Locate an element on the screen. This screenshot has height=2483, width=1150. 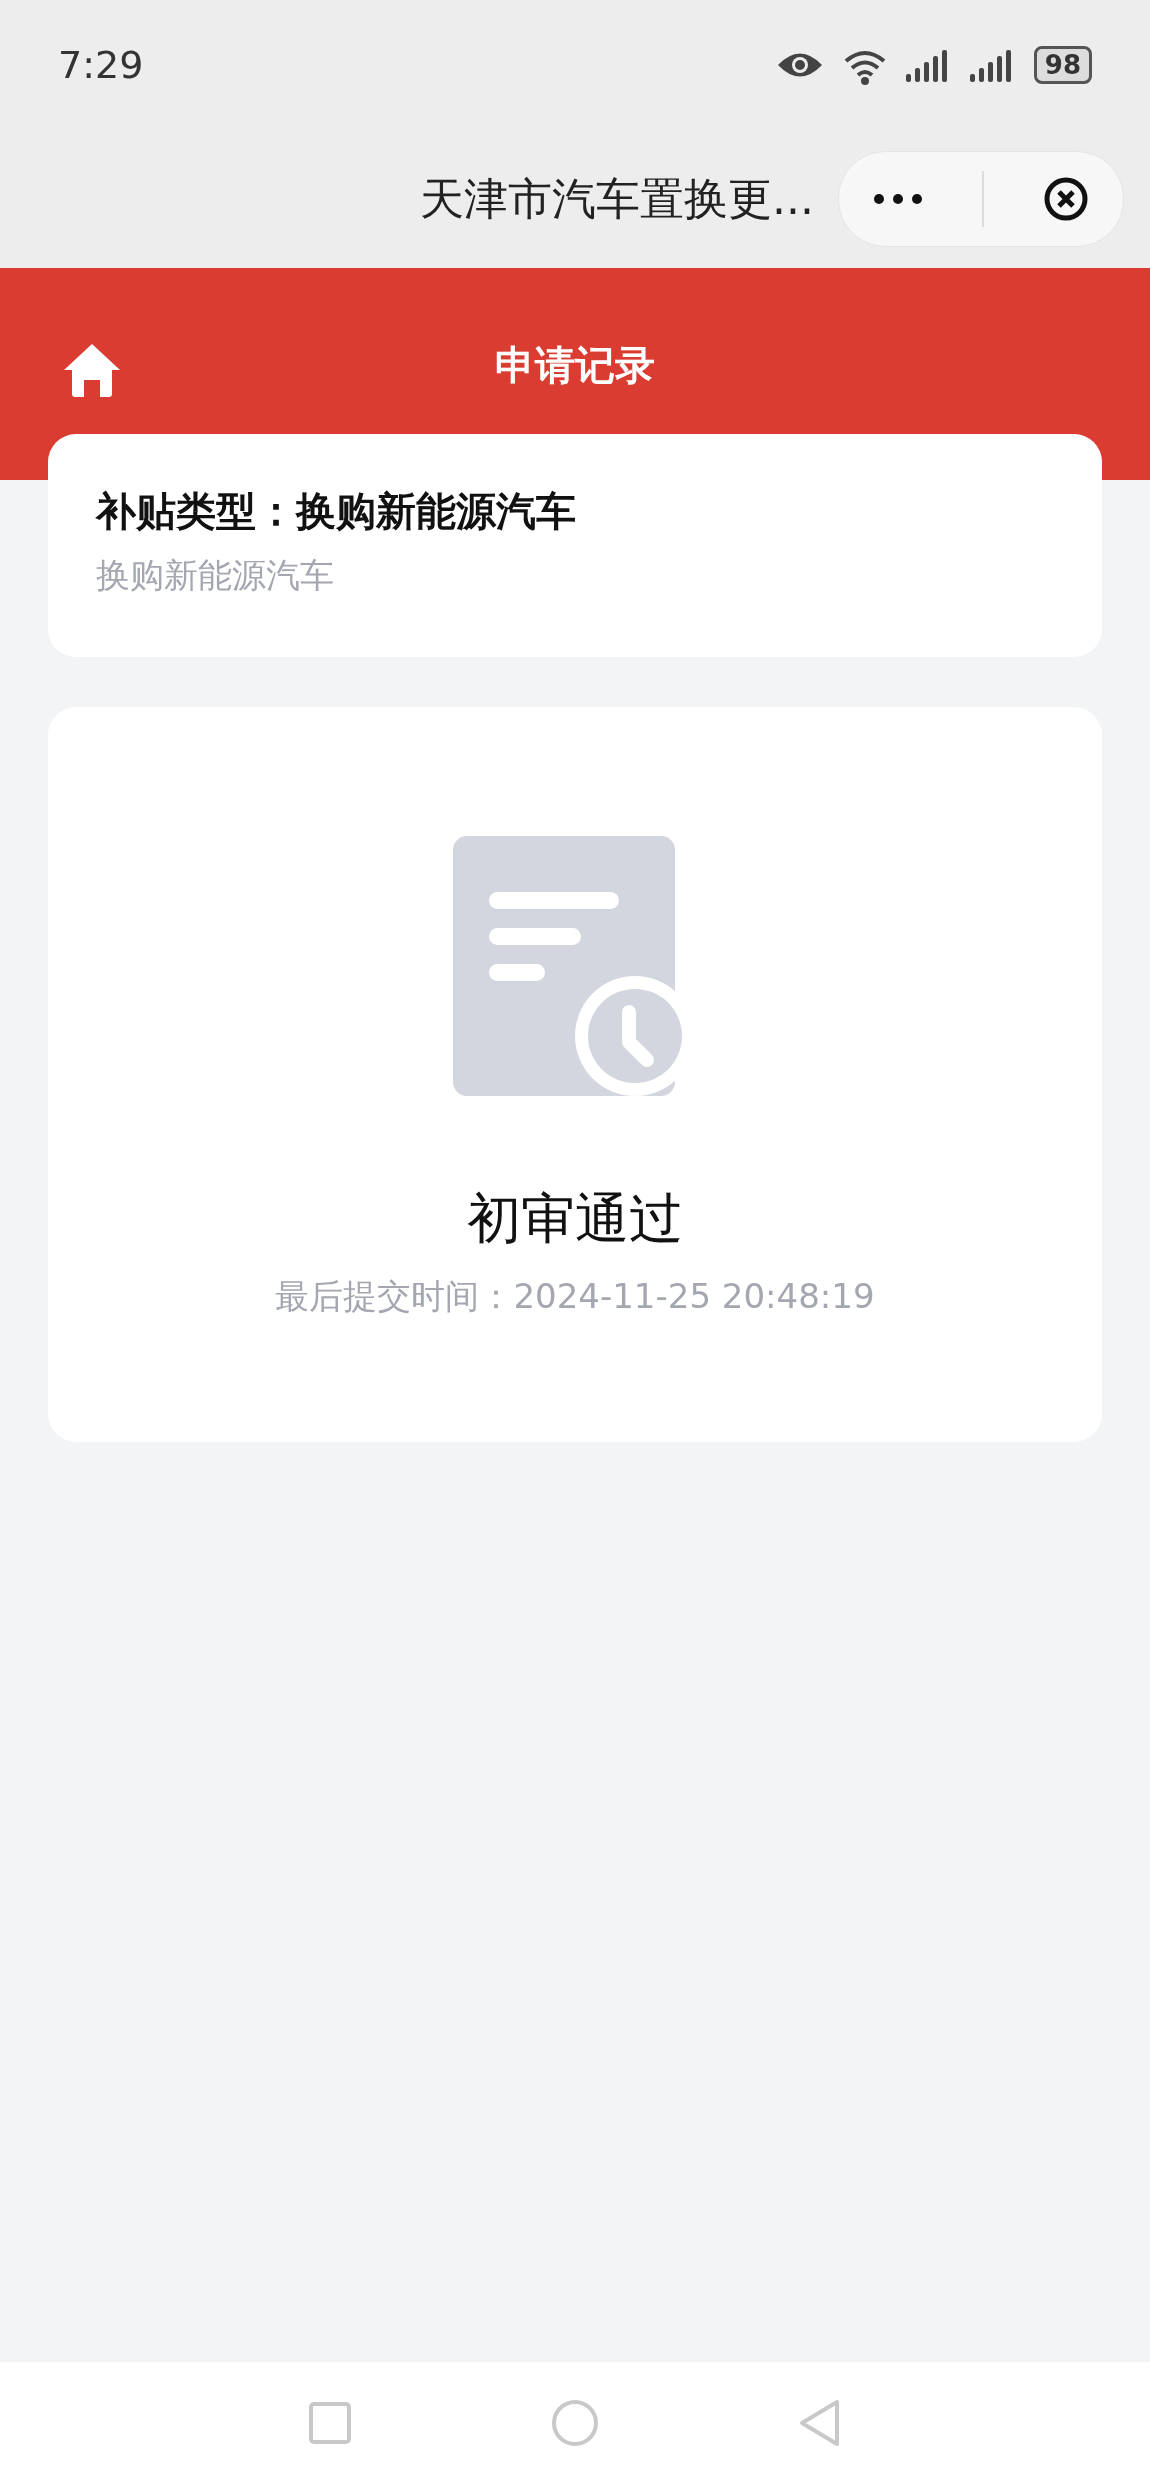
subsidy-type-subtitle: 换购新能源汽车 is located at coordinates (215, 575).